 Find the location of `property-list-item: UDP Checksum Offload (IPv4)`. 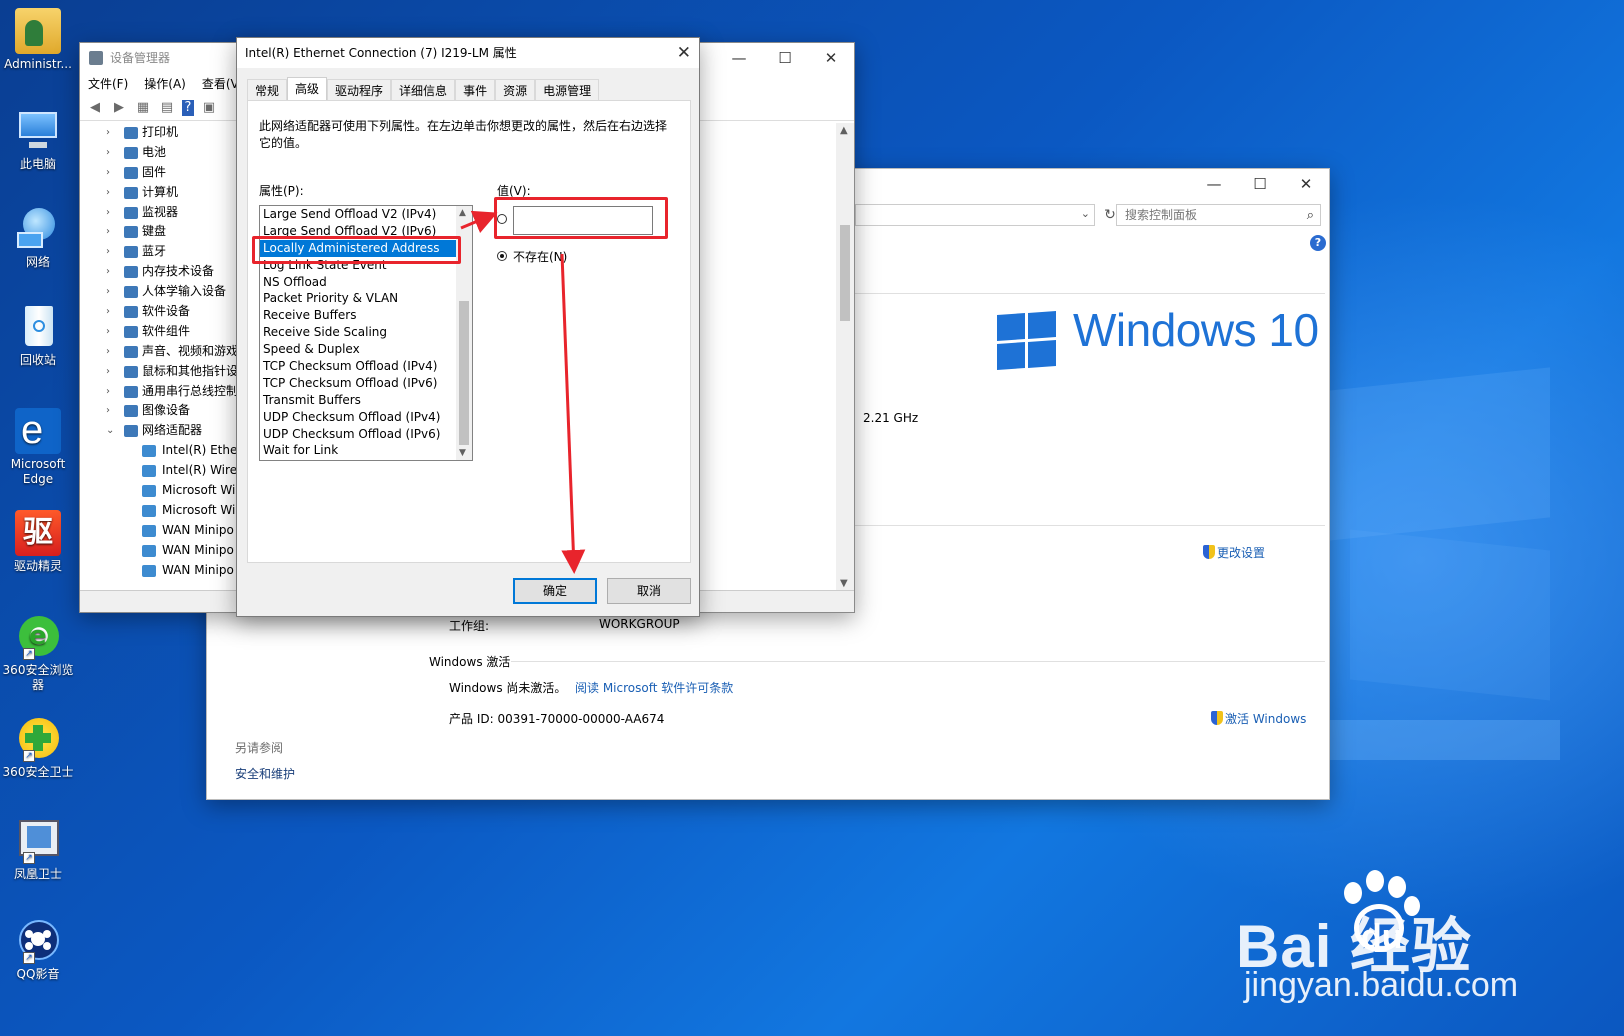

property-list-item: UDP Checksum Offload (IPv4) is located at coordinates (366, 417).